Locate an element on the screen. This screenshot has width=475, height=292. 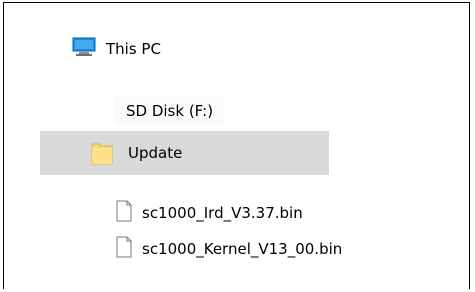
folder-icon is located at coordinates (102, 155).